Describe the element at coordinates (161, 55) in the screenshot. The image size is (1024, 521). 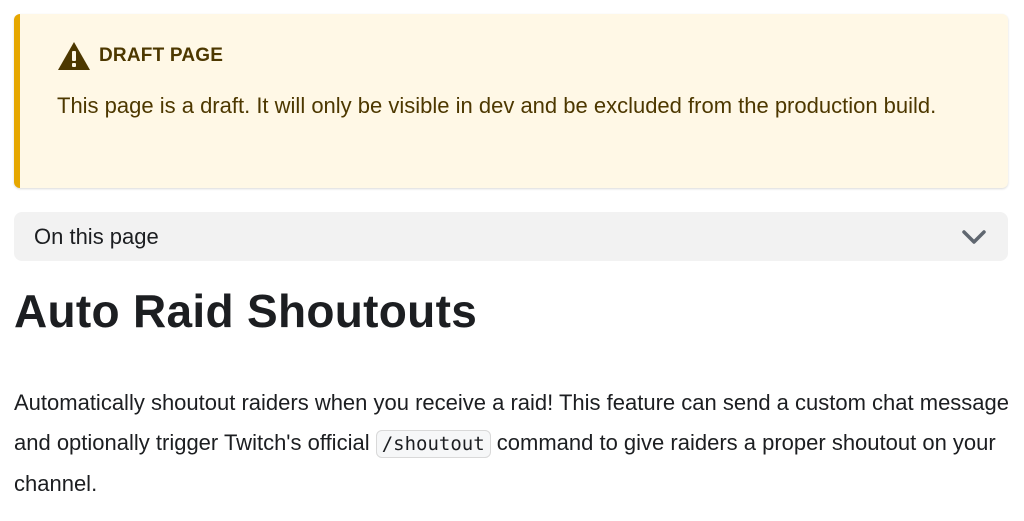
I see `admonition-title: DRAFT PAGE` at that location.